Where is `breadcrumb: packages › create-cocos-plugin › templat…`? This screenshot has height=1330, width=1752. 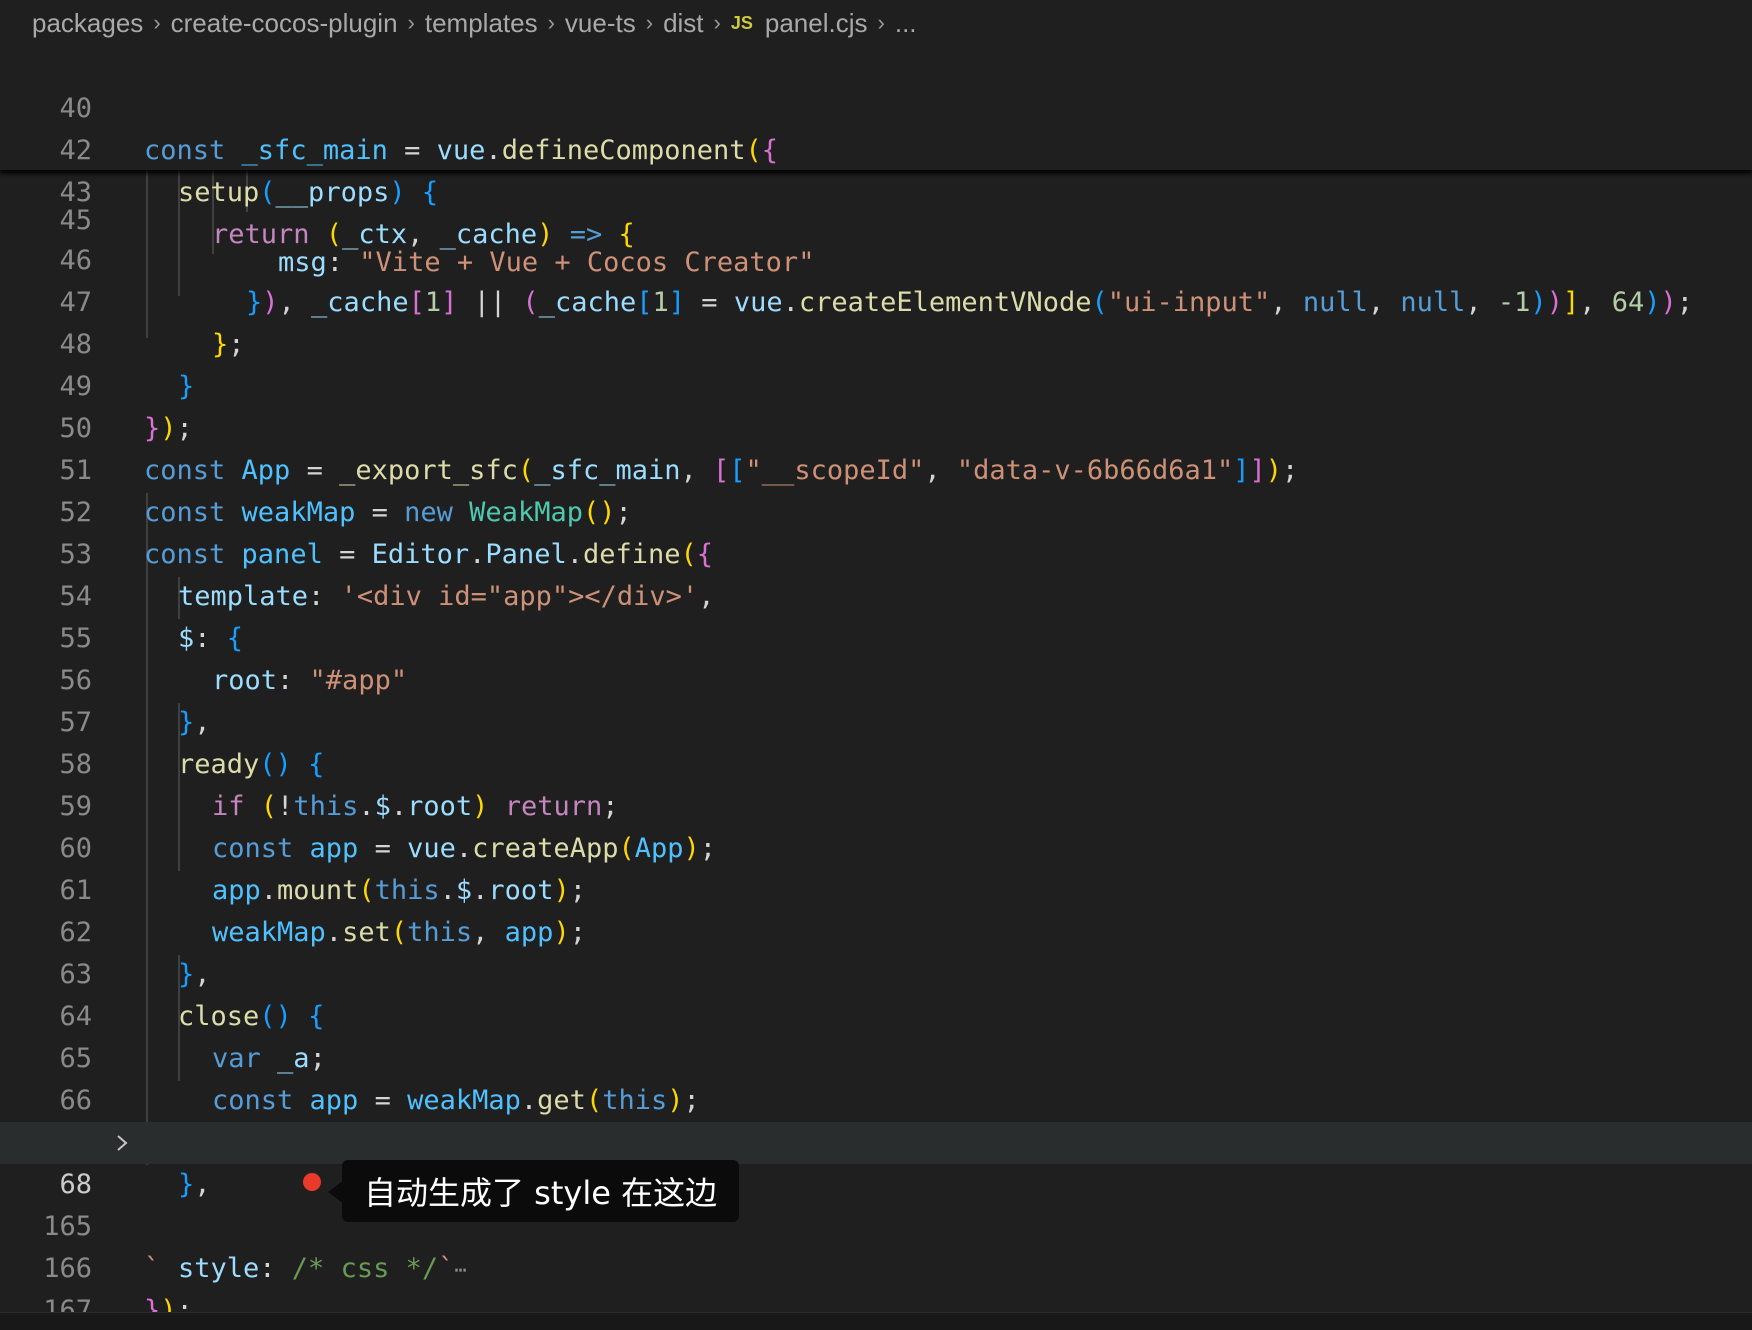
breadcrumb: packages › create-cocos-plugin › templat… is located at coordinates (876, 23).